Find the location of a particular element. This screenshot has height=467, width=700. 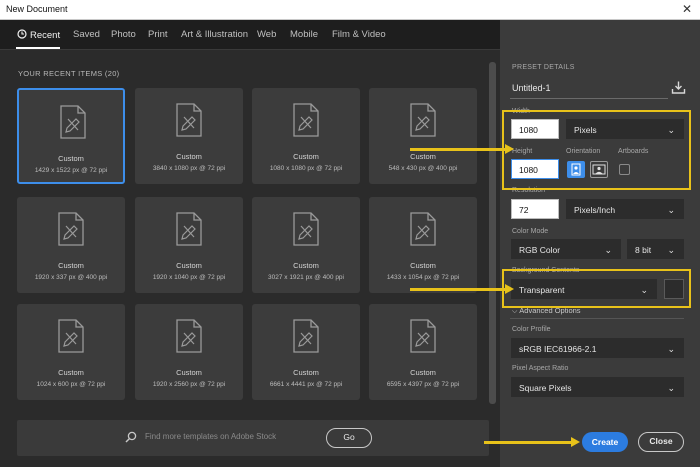

recent-item-size: 1024 x 600 px @ 72 ppi is located at coordinates (71, 384).